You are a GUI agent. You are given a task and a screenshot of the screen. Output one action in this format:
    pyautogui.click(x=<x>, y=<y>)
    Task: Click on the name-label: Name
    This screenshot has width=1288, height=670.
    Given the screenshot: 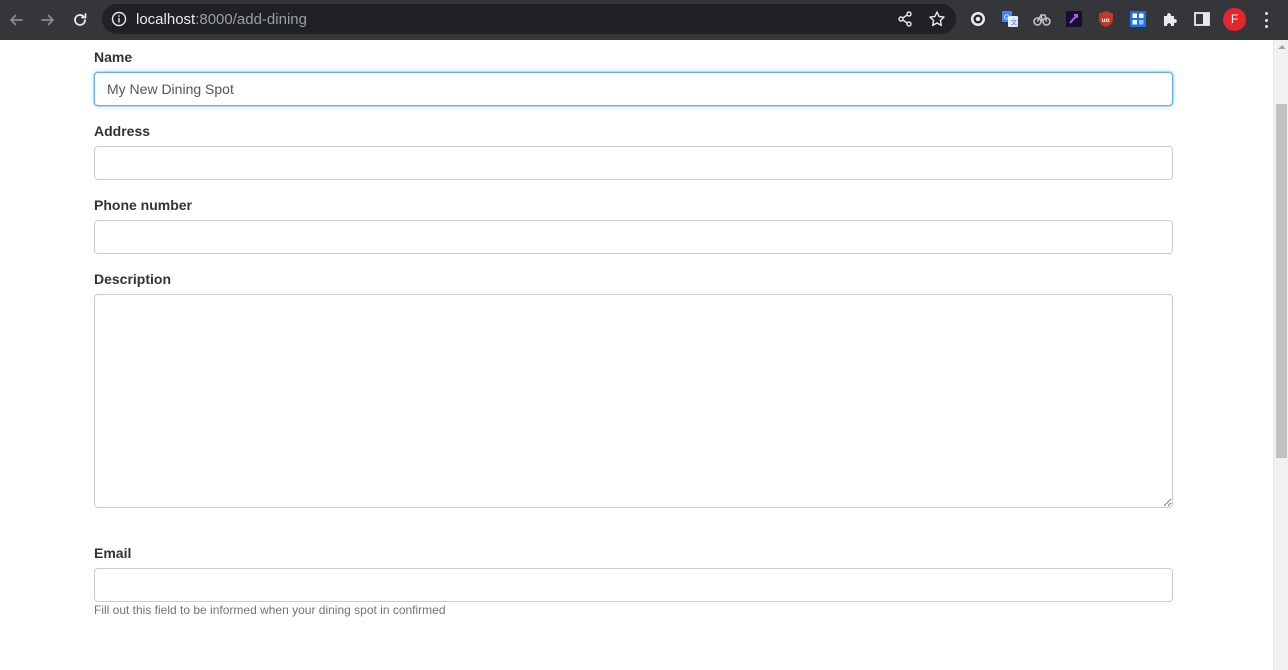 What is the action you would take?
    pyautogui.click(x=113, y=57)
    